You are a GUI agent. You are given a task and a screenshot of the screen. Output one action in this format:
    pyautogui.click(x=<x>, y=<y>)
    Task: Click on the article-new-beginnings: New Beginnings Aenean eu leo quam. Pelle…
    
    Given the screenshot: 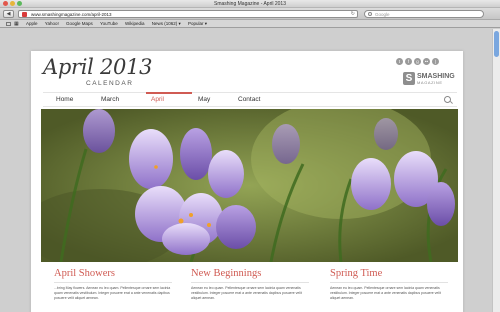 What is the action you would take?
    pyautogui.click(x=250, y=284)
    